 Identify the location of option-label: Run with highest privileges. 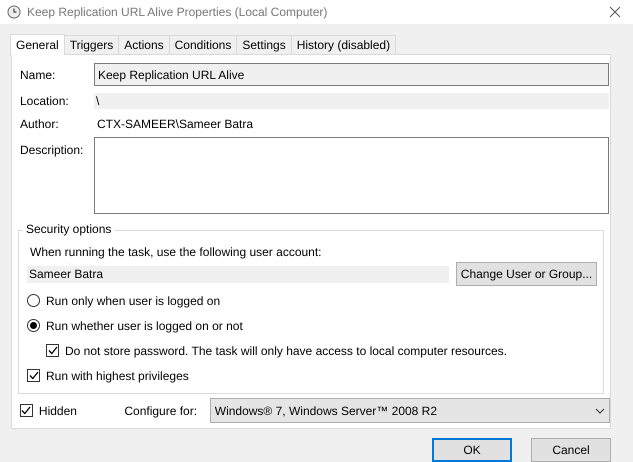
(117, 375).